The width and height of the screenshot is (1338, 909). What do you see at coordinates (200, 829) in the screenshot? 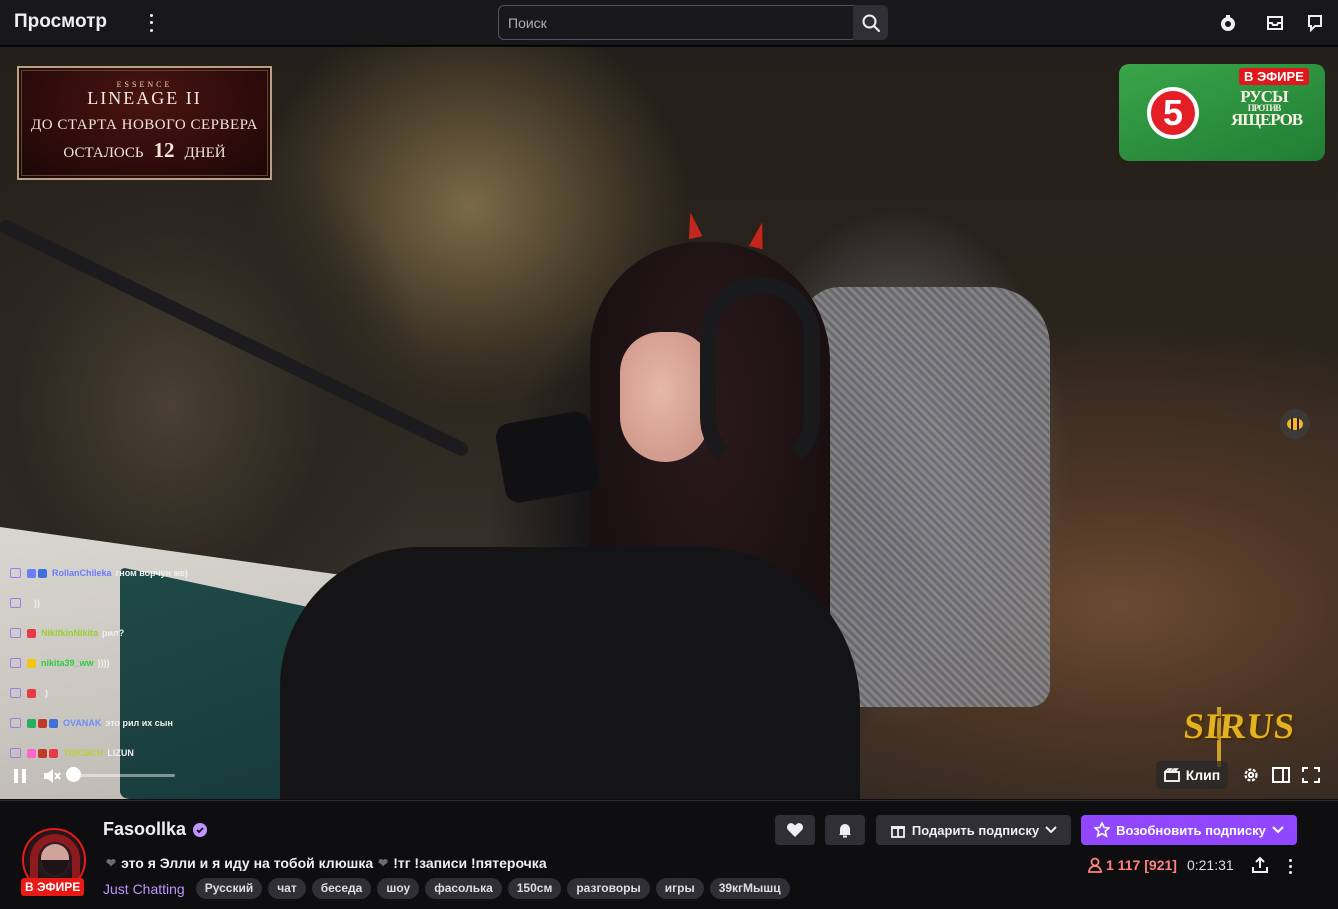
I see `verified-icon` at bounding box center [200, 829].